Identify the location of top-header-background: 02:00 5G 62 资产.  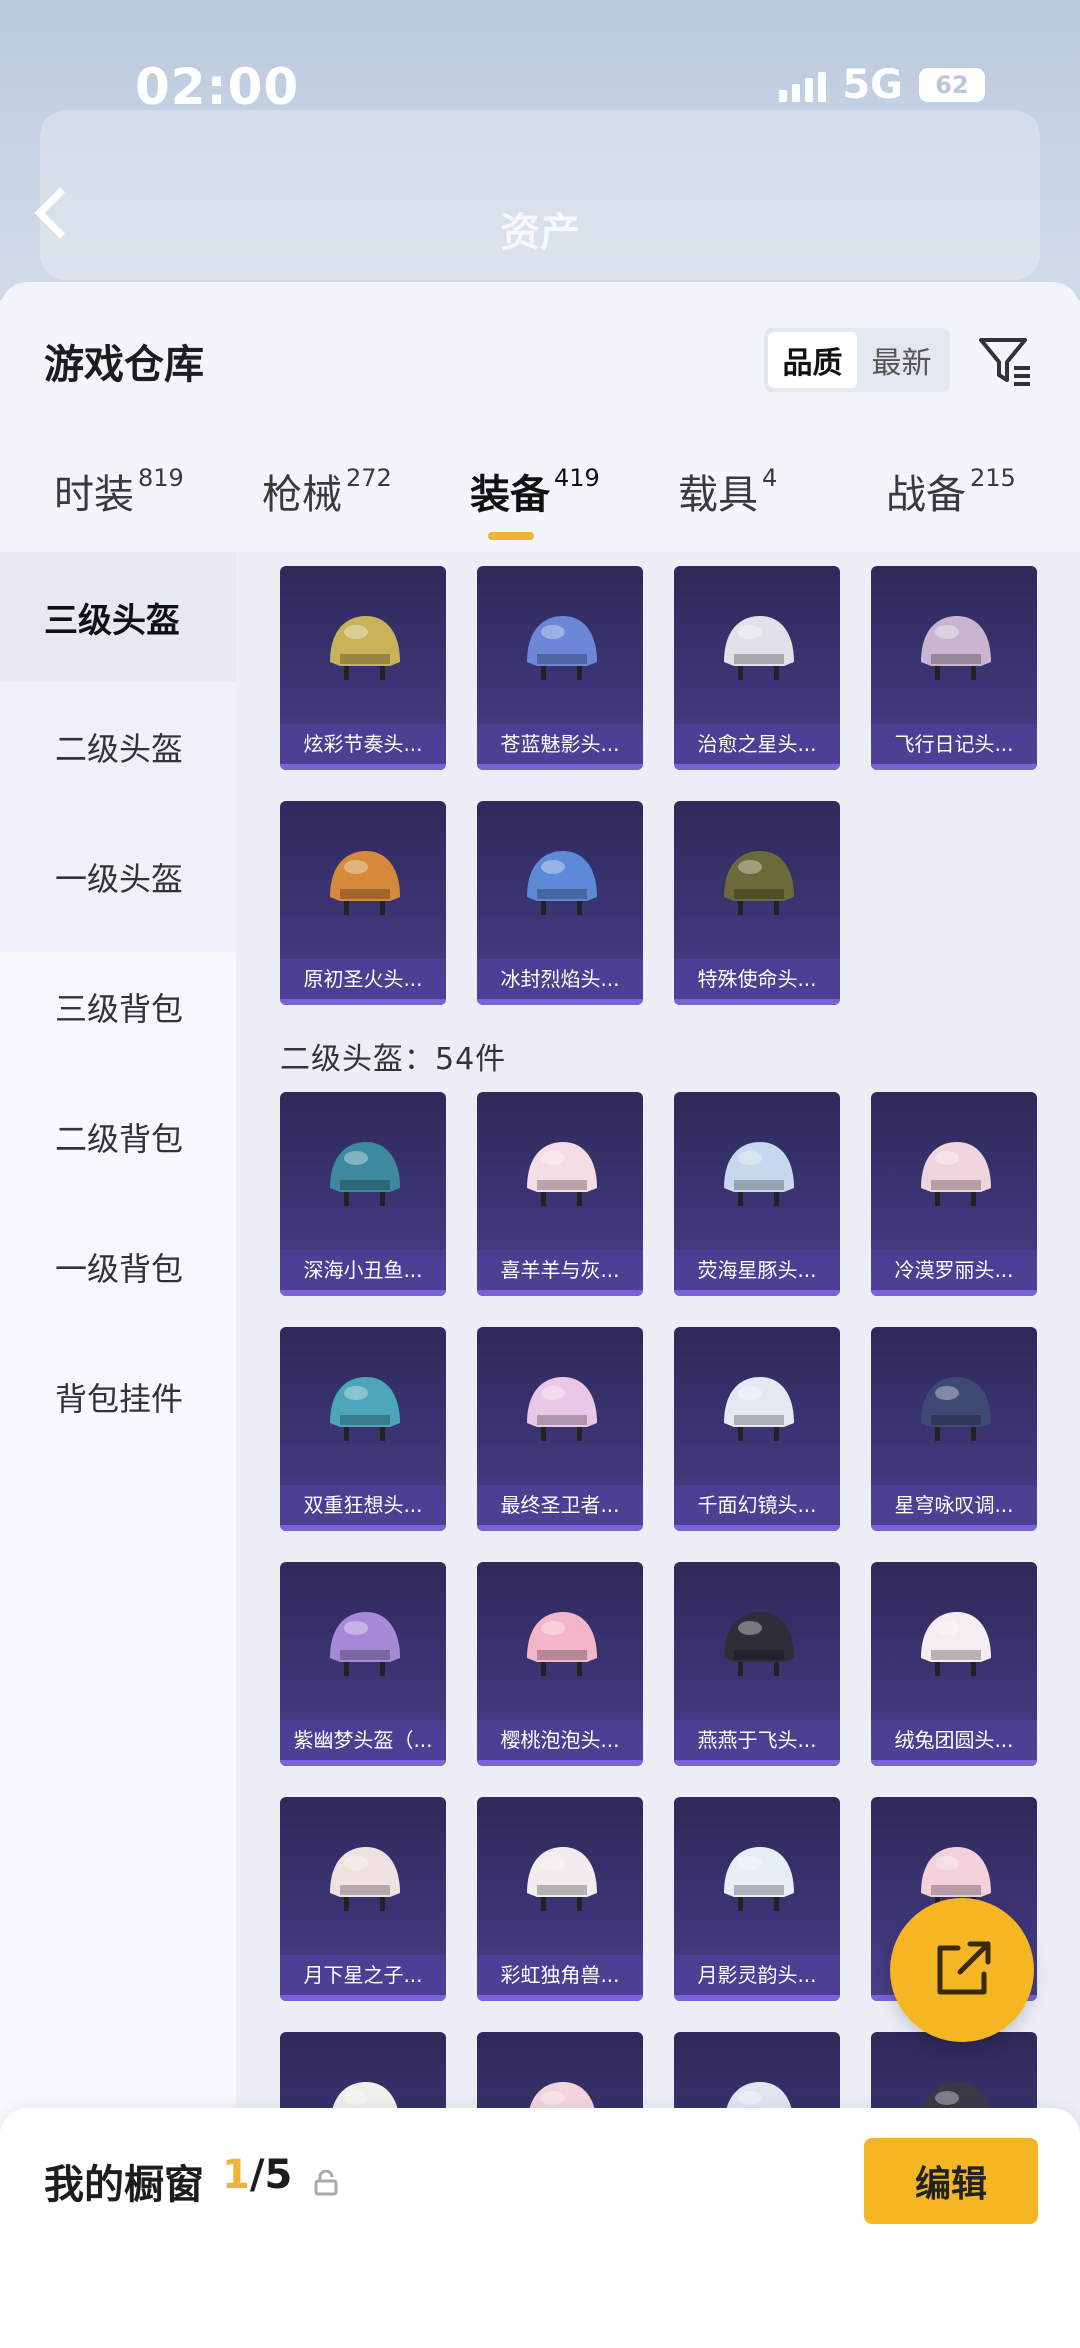
(540, 150).